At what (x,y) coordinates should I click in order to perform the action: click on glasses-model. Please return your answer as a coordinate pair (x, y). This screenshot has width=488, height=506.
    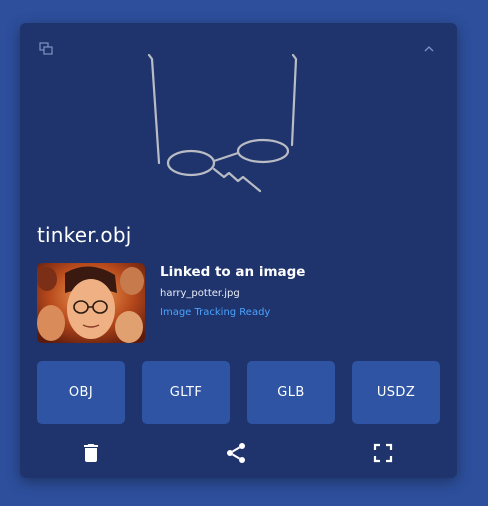
    Looking at the image, I should click on (222, 123).